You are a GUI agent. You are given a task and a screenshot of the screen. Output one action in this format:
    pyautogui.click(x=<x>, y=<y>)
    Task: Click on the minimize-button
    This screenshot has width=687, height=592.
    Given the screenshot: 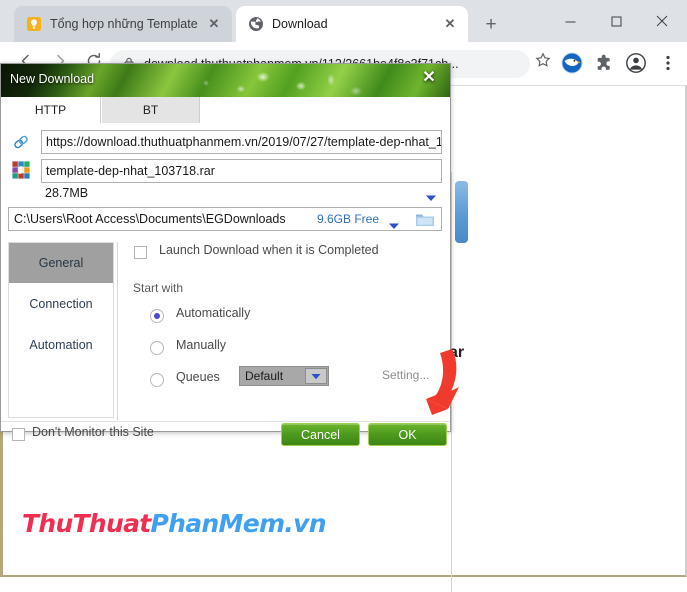 What is the action you would take?
    pyautogui.click(x=570, y=21)
    